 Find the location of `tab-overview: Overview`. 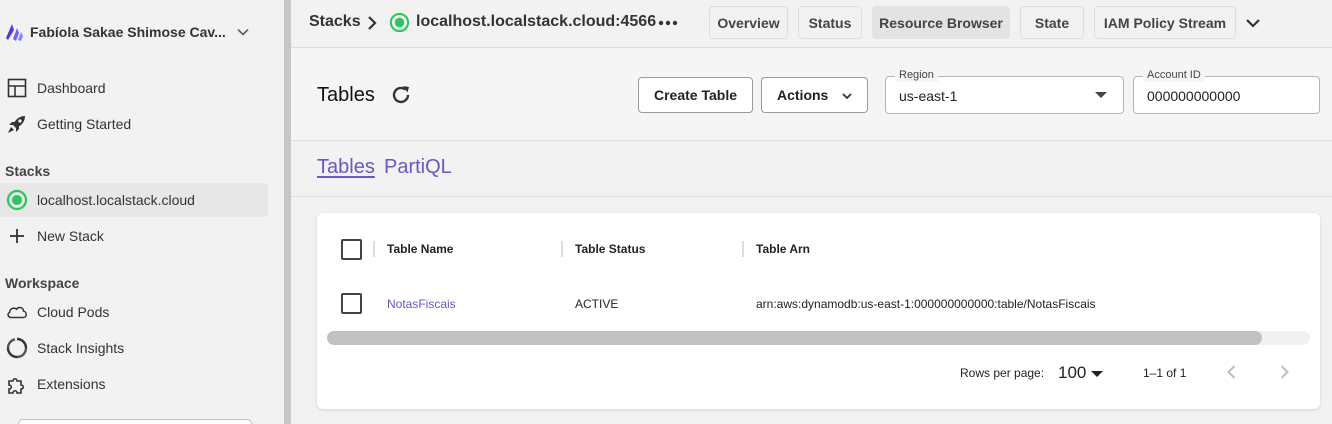

tab-overview: Overview is located at coordinates (748, 22).